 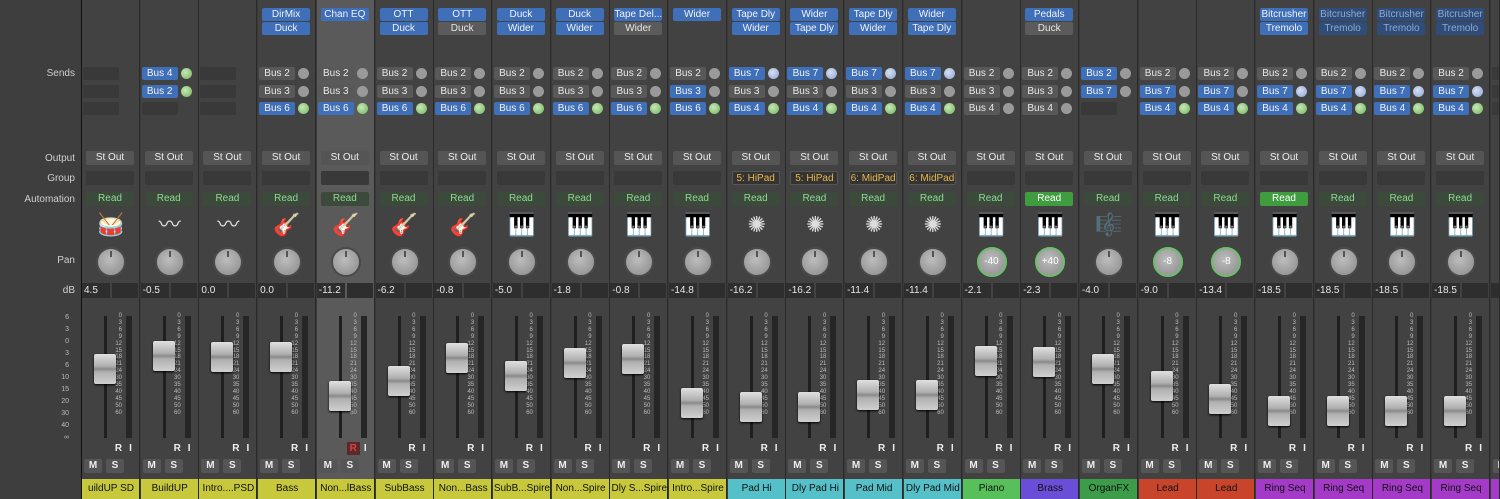 What do you see at coordinates (218, 108) in the screenshot?
I see `send-slot` at bounding box center [218, 108].